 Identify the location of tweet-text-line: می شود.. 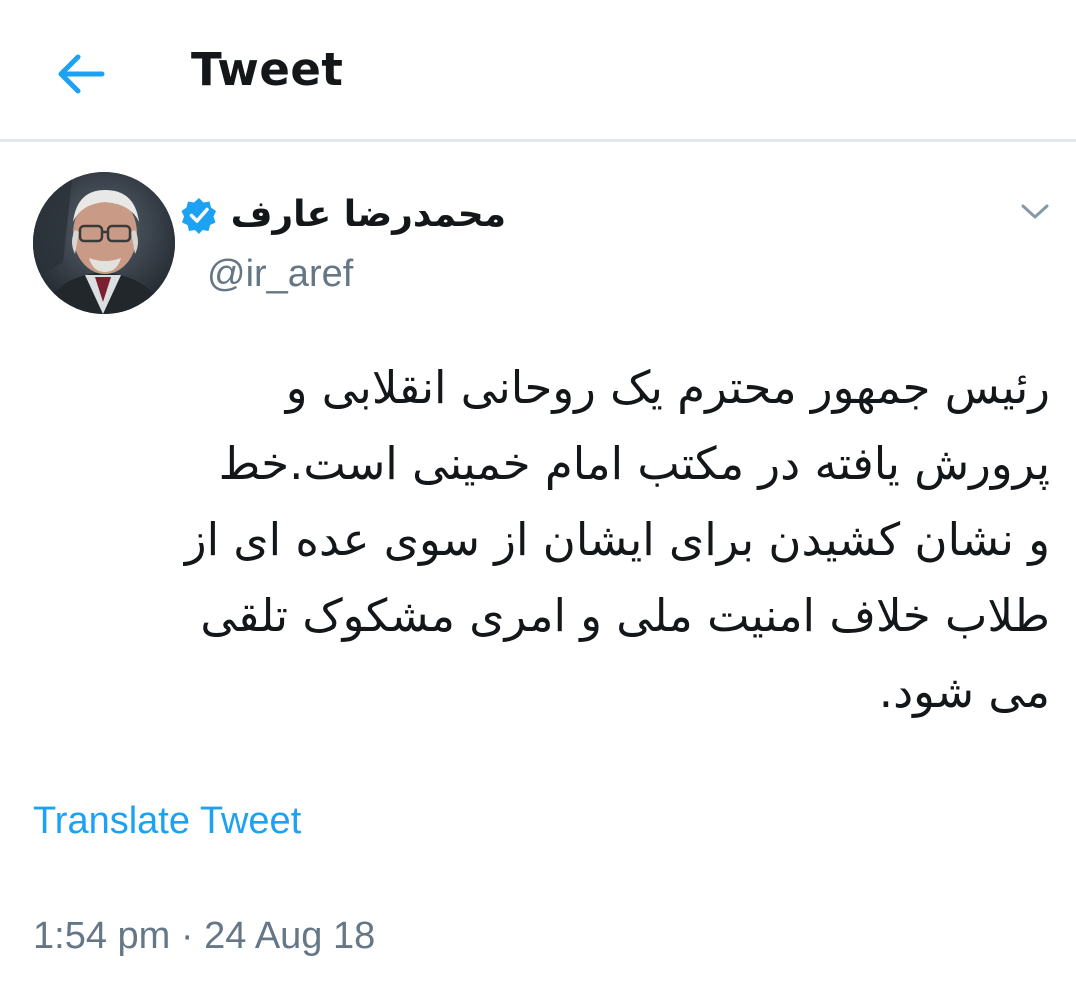
(964, 691).